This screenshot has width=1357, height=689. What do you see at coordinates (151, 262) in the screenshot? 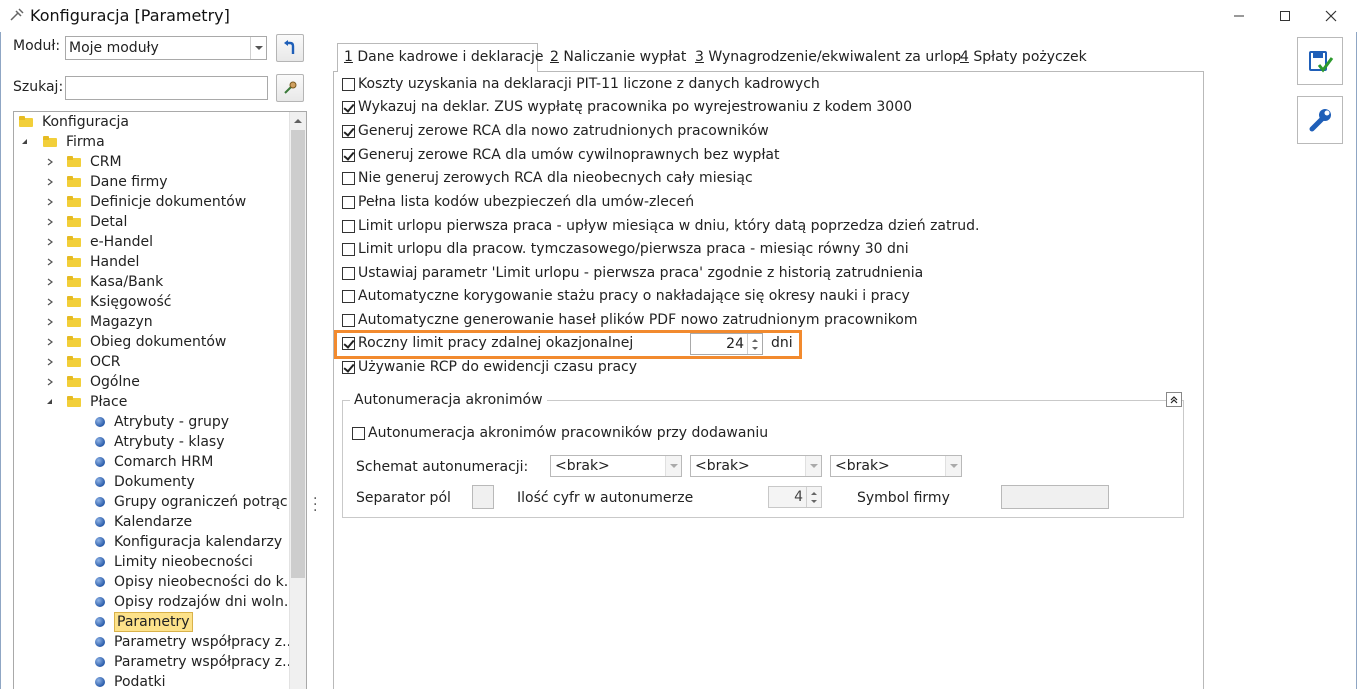
I see `tree-folder-item: Handel` at bounding box center [151, 262].